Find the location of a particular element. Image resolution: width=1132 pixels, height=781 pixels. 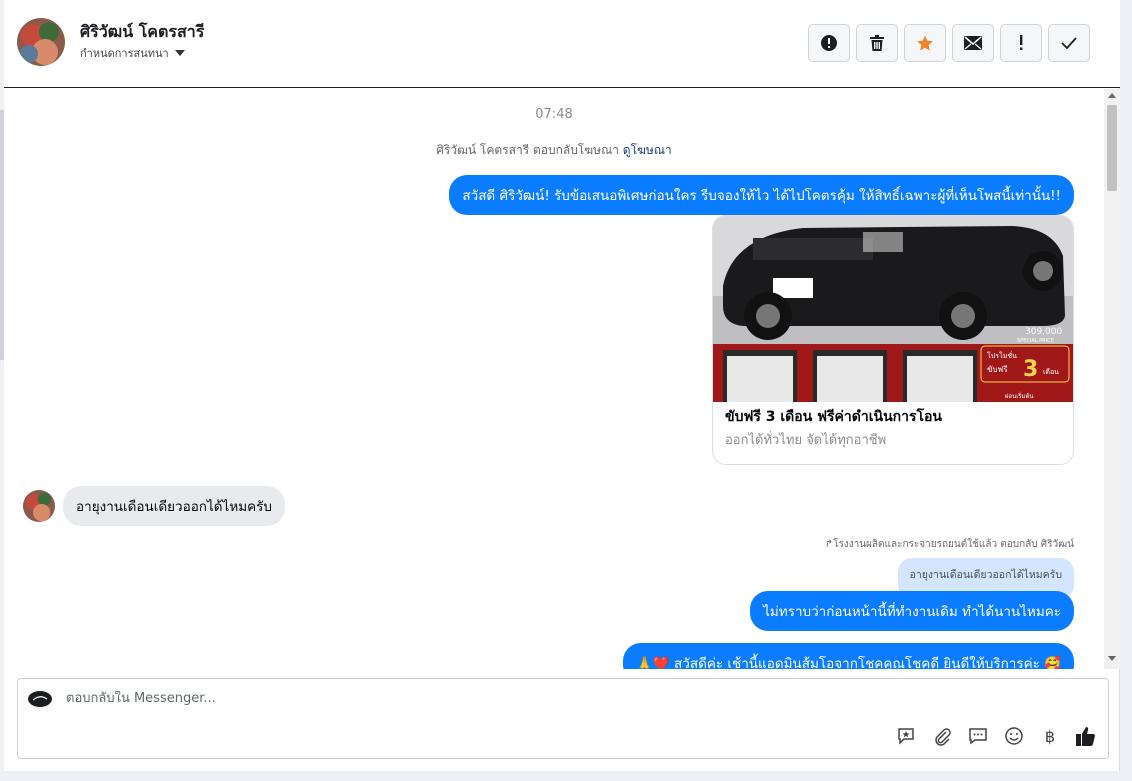

star-button is located at coordinates (925, 43).